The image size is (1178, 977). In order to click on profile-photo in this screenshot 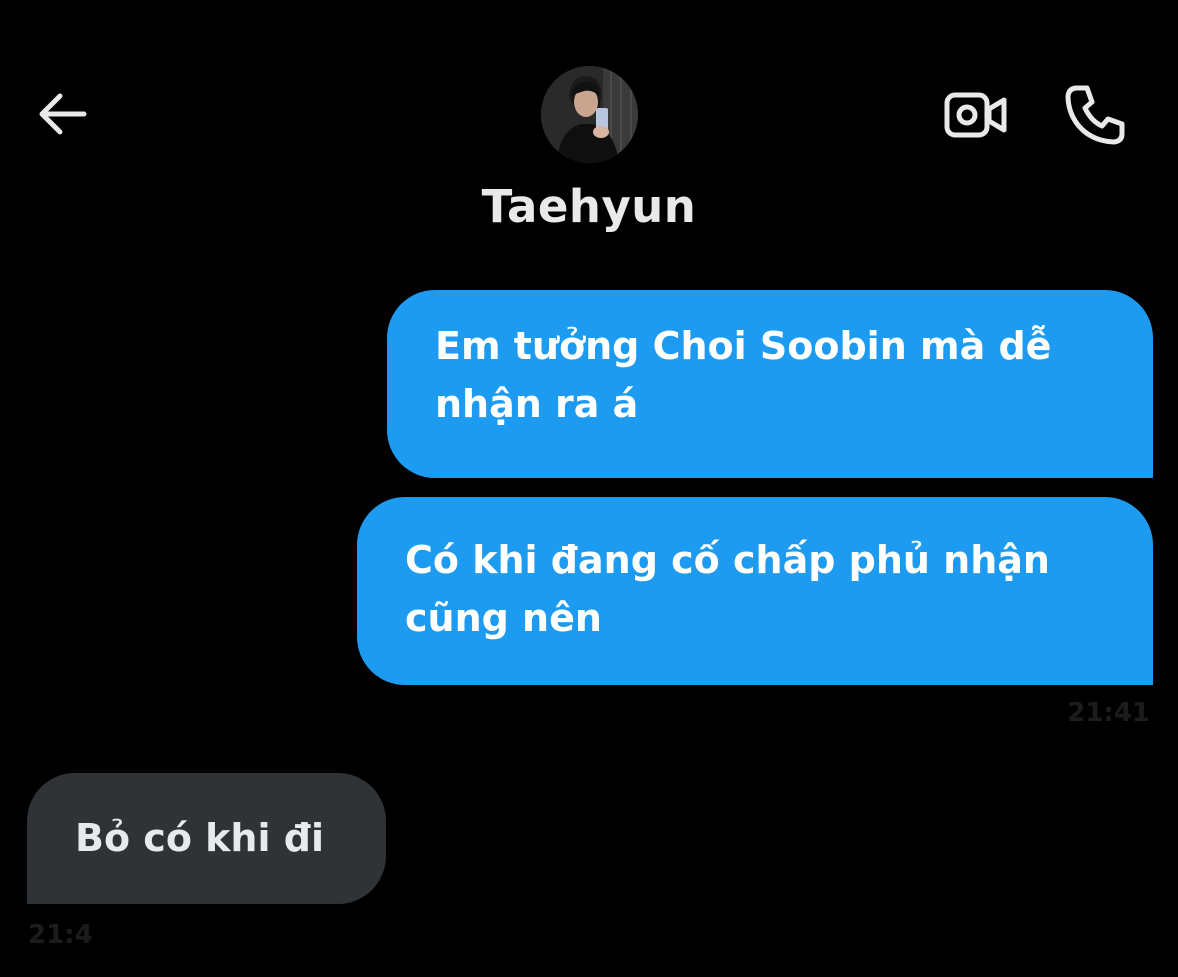, I will do `click(589, 114)`.